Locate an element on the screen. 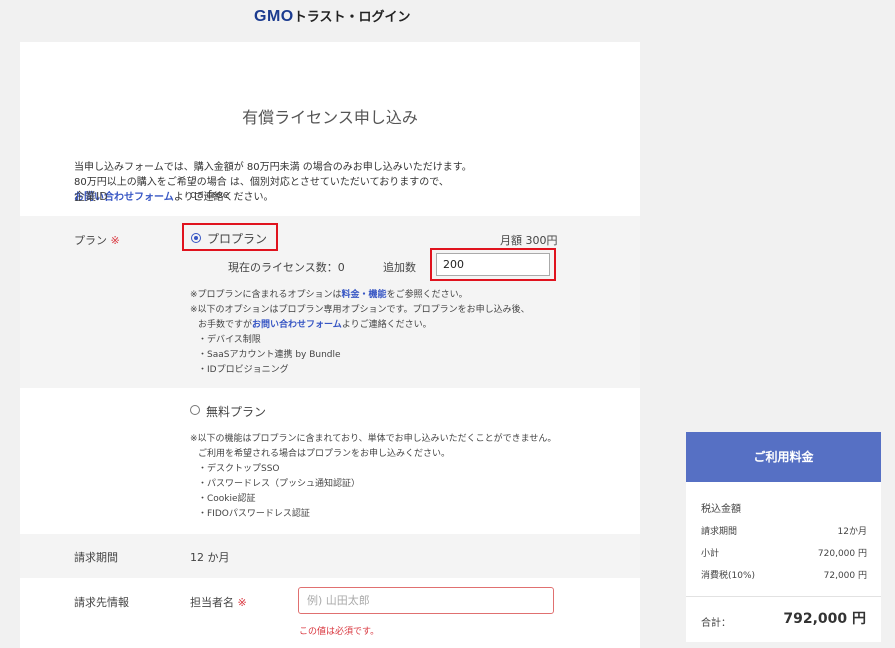  intro-line-2: 80万円以上の購入をご希望の場合 は、個別対応とさせていただいておりますので、 is located at coordinates (261, 182).